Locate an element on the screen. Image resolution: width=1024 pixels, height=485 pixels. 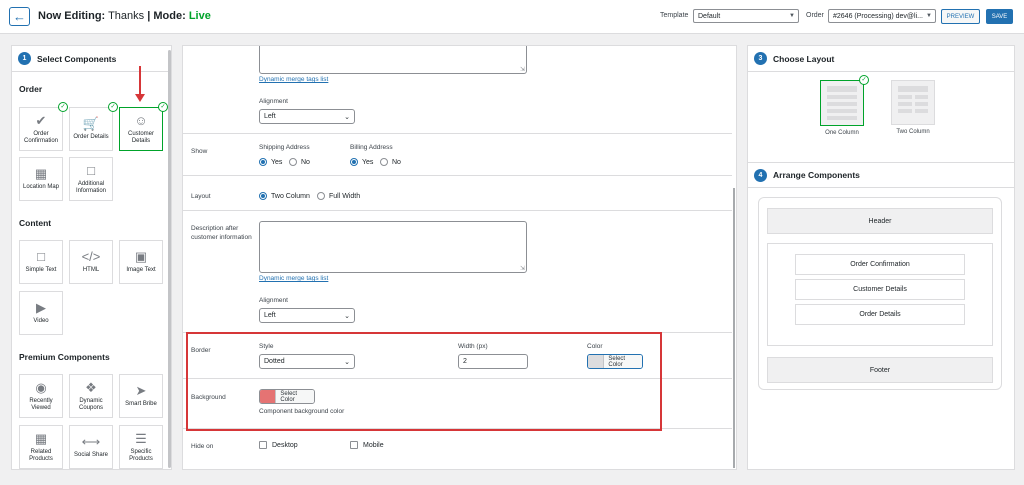
grid-icon: ▦ is located at coordinates (41, 438).